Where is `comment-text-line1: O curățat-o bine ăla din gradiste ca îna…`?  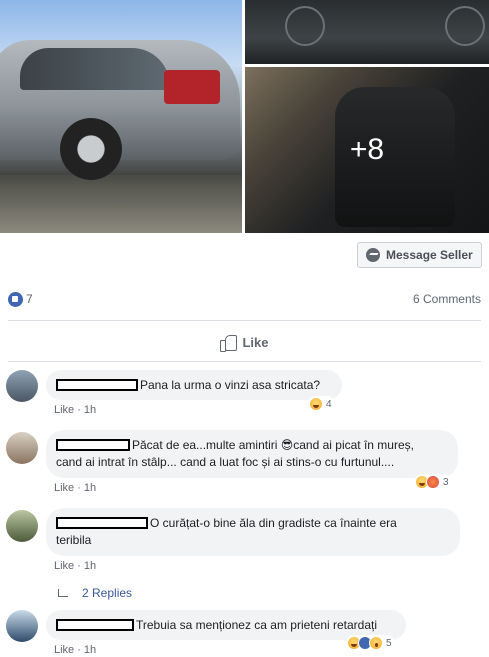 comment-text-line1: O curățat-o bine ăla din gradiste ca îna… is located at coordinates (273, 523).